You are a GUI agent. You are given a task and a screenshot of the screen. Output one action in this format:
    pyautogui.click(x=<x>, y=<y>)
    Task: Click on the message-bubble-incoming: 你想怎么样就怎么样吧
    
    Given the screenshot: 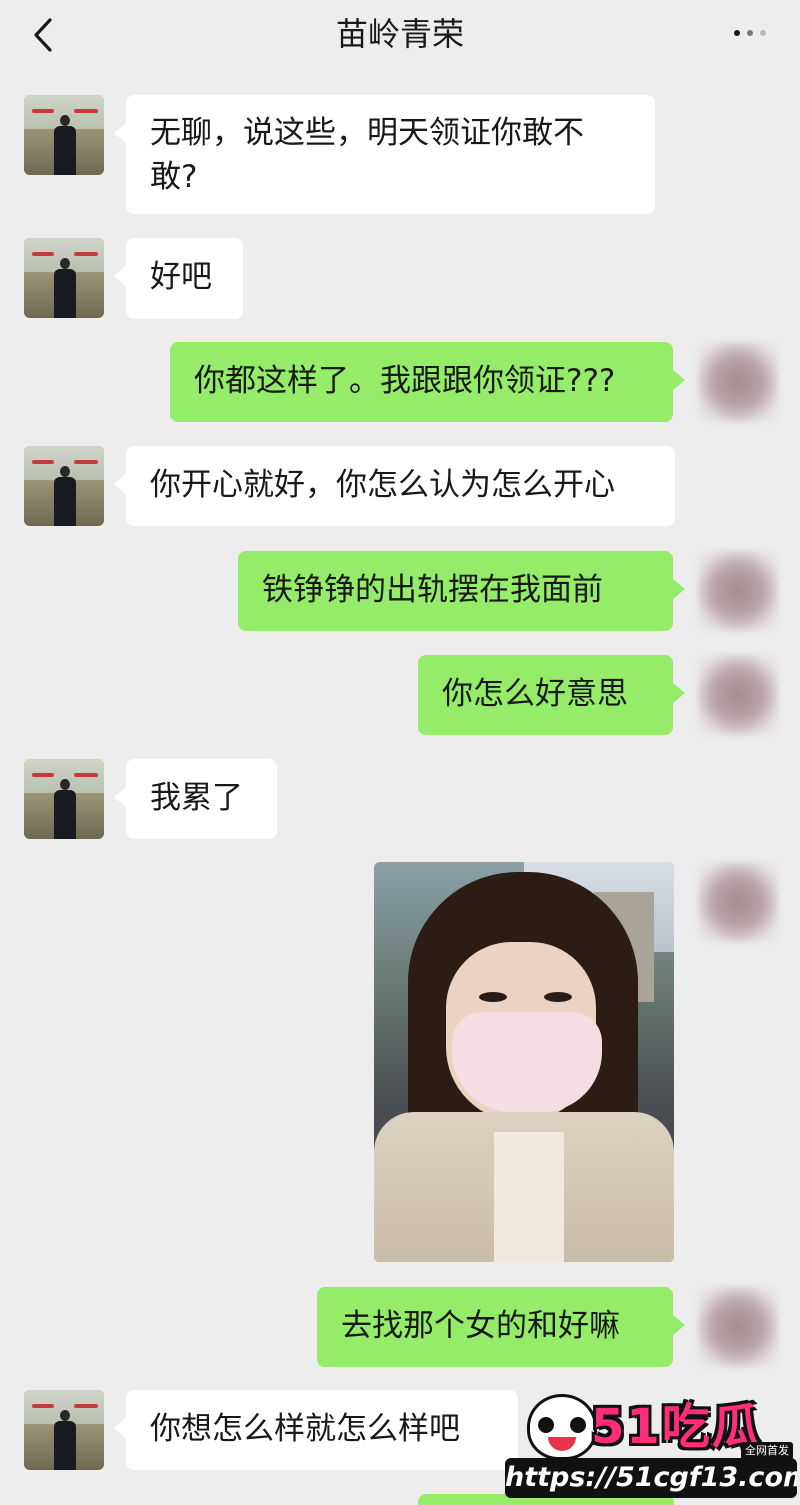 What is the action you would take?
    pyautogui.click(x=316, y=1430)
    